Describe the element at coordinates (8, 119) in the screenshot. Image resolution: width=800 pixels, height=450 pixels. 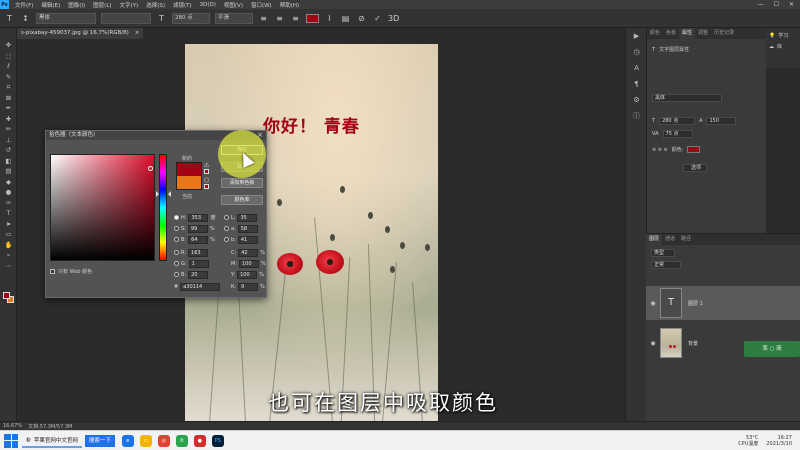
I see `healing-tool-icon: ✚` at that location.